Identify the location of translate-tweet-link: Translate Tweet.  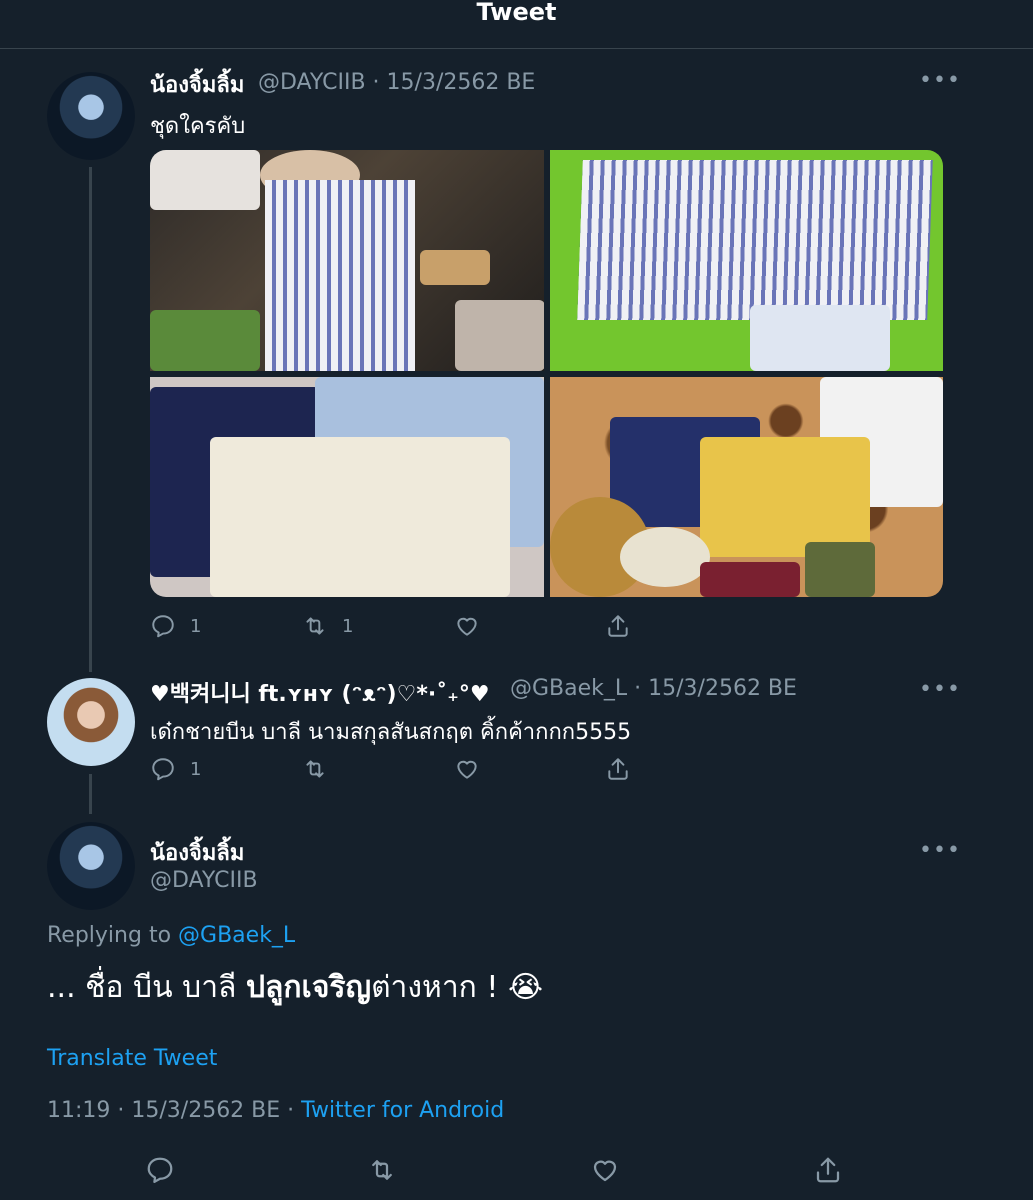
(132, 1058).